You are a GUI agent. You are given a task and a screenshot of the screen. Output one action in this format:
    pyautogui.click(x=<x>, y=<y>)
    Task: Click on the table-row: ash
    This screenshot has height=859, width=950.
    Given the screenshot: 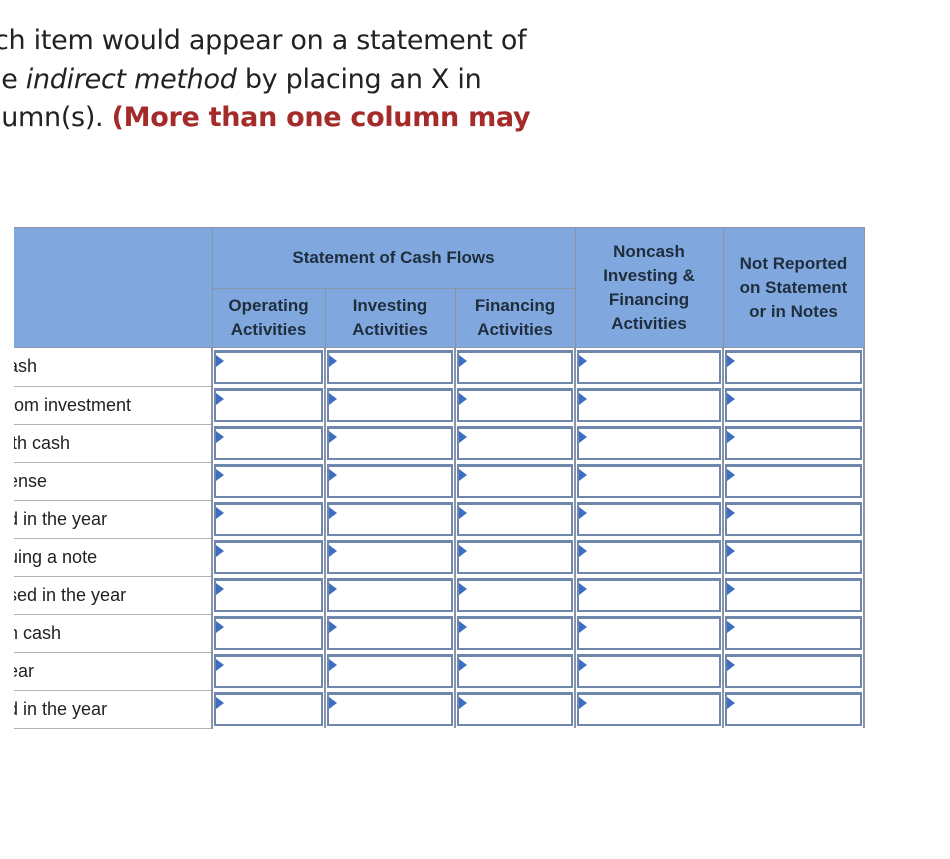 What is the action you would take?
    pyautogui.click(x=439, y=367)
    